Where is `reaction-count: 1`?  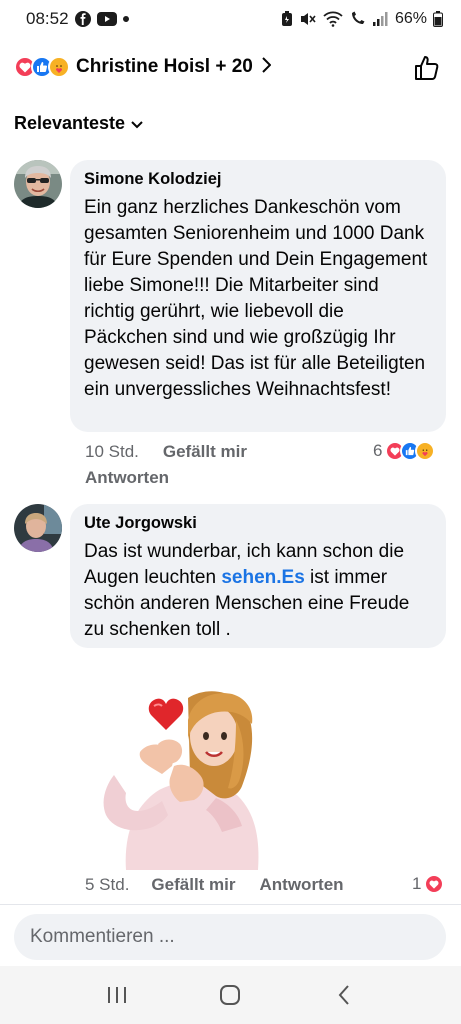 reaction-count: 1 is located at coordinates (417, 883).